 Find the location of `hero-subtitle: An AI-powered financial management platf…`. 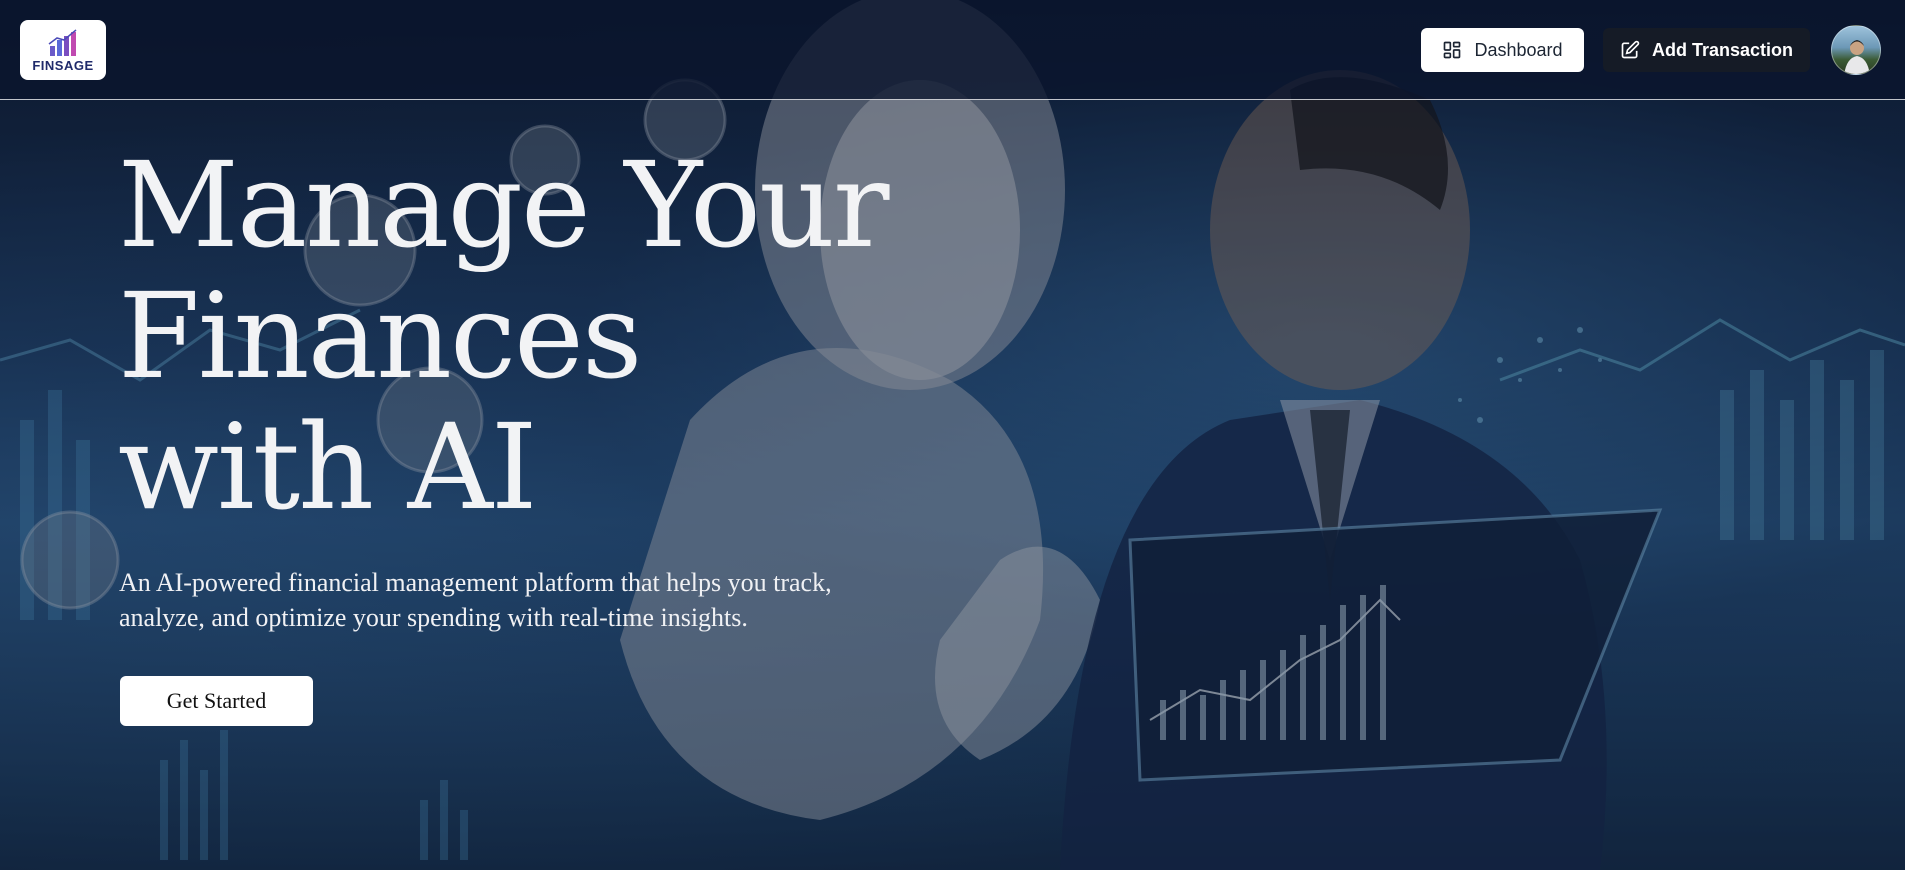

hero-subtitle: An AI-powered financial management platf… is located at coordinates (509, 600).